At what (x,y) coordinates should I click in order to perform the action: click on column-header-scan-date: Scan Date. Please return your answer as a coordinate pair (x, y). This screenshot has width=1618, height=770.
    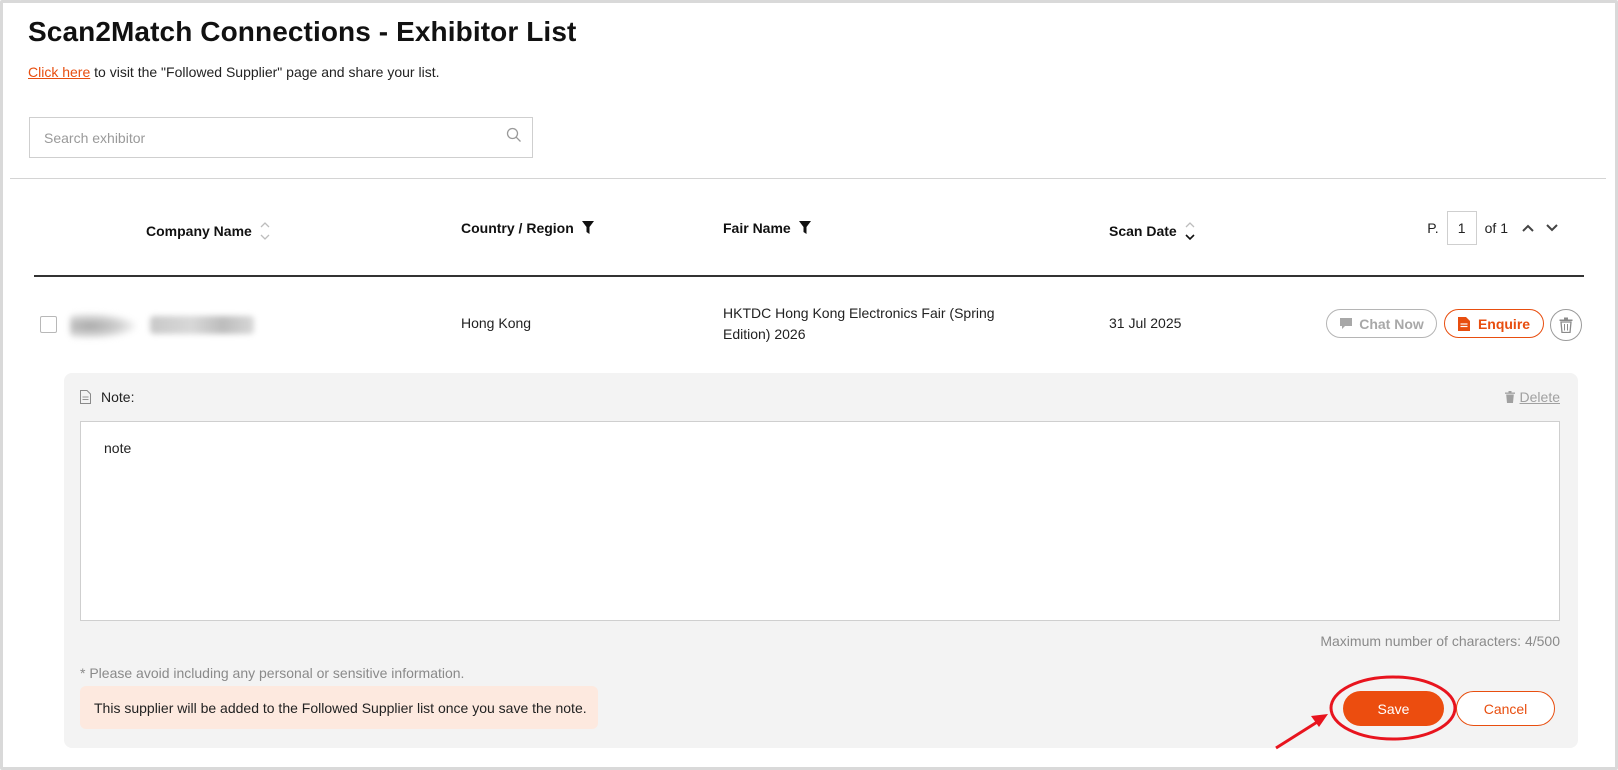
    Looking at the image, I should click on (1152, 231).